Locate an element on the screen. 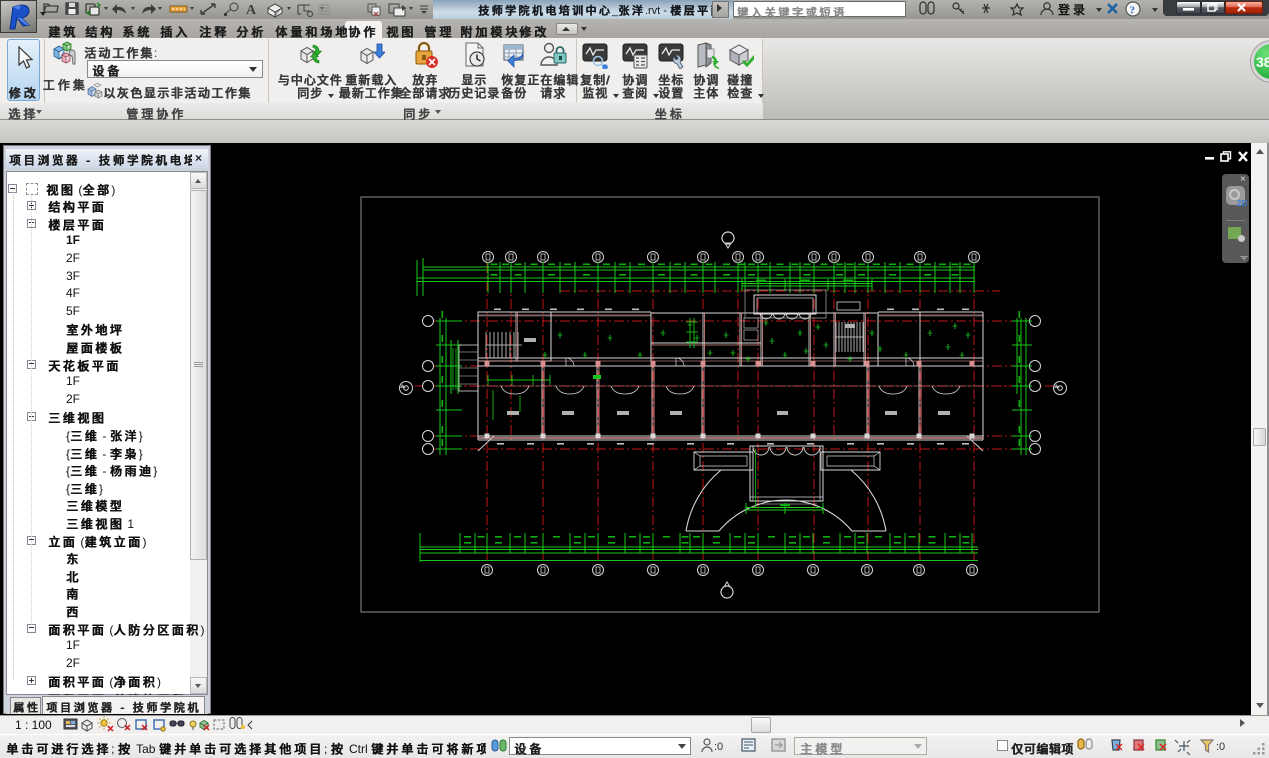  svg-text: A is located at coordinates (251, 10).